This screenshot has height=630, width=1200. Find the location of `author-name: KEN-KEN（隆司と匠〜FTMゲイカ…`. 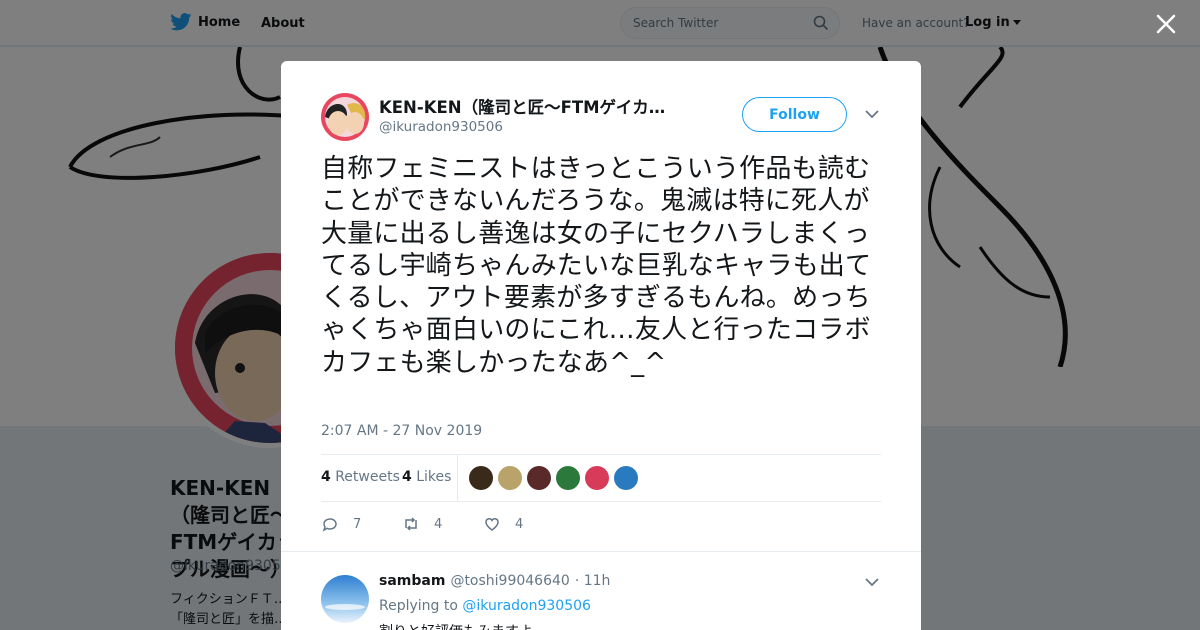

author-name: KEN-KEN（隆司と匠〜FTMゲイカ… is located at coordinates (534, 106).